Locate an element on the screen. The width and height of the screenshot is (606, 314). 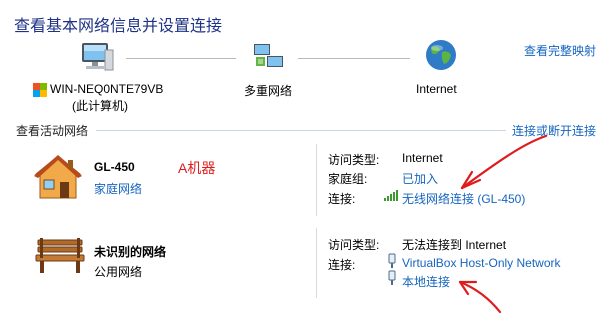
multiple-networks-label: 多重网络 is located at coordinates (268, 91).